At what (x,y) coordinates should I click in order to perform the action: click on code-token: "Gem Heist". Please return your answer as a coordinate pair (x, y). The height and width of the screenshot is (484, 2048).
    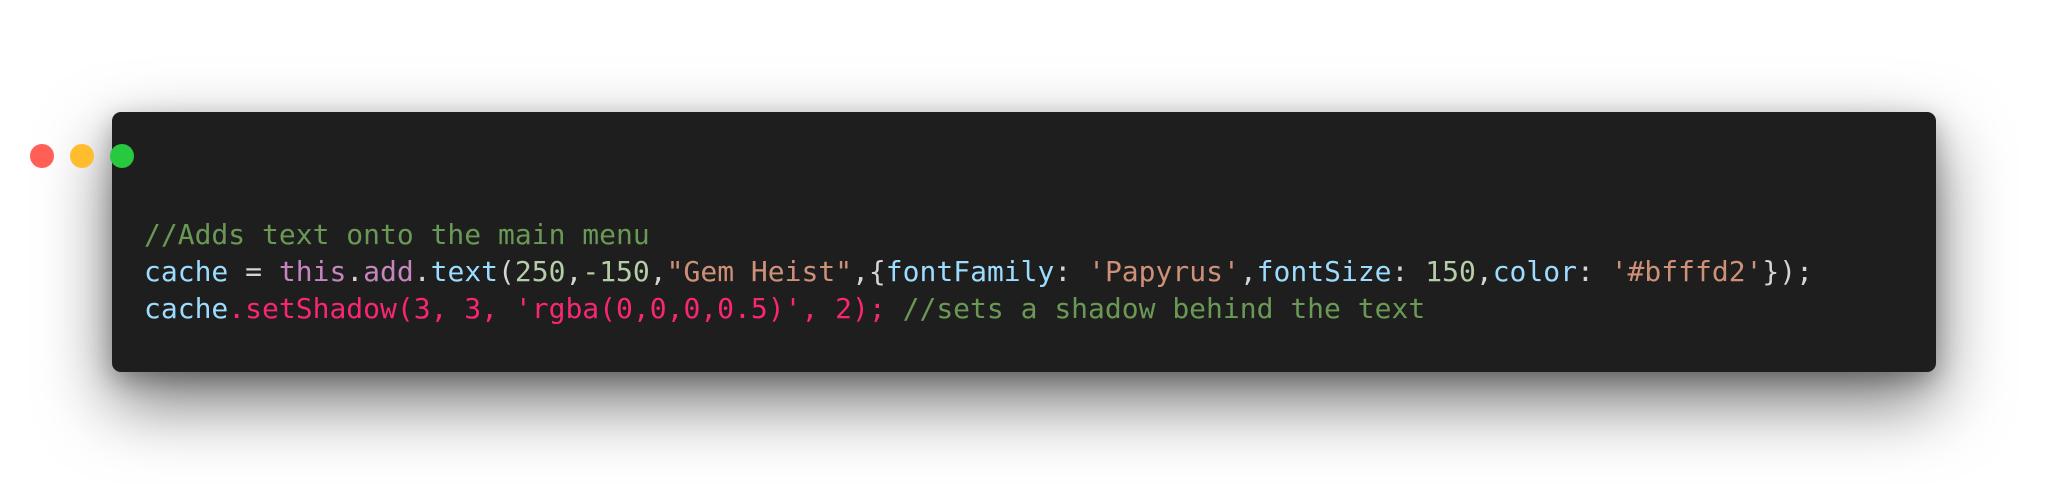
    Looking at the image, I should click on (759, 271).